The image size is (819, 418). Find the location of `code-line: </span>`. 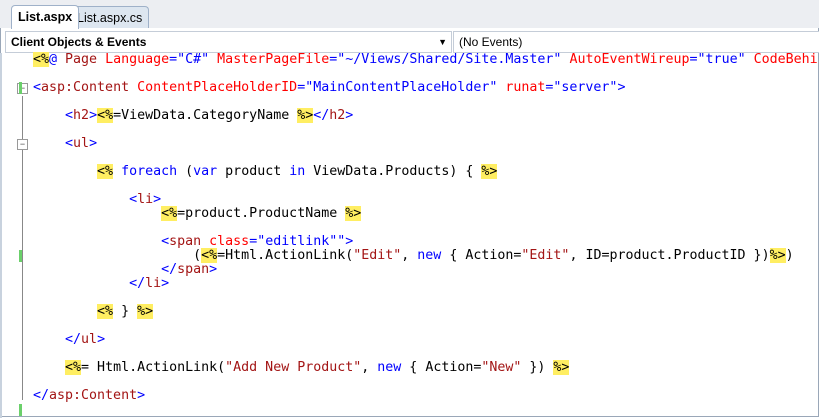

code-line: </span> is located at coordinates (425, 270).